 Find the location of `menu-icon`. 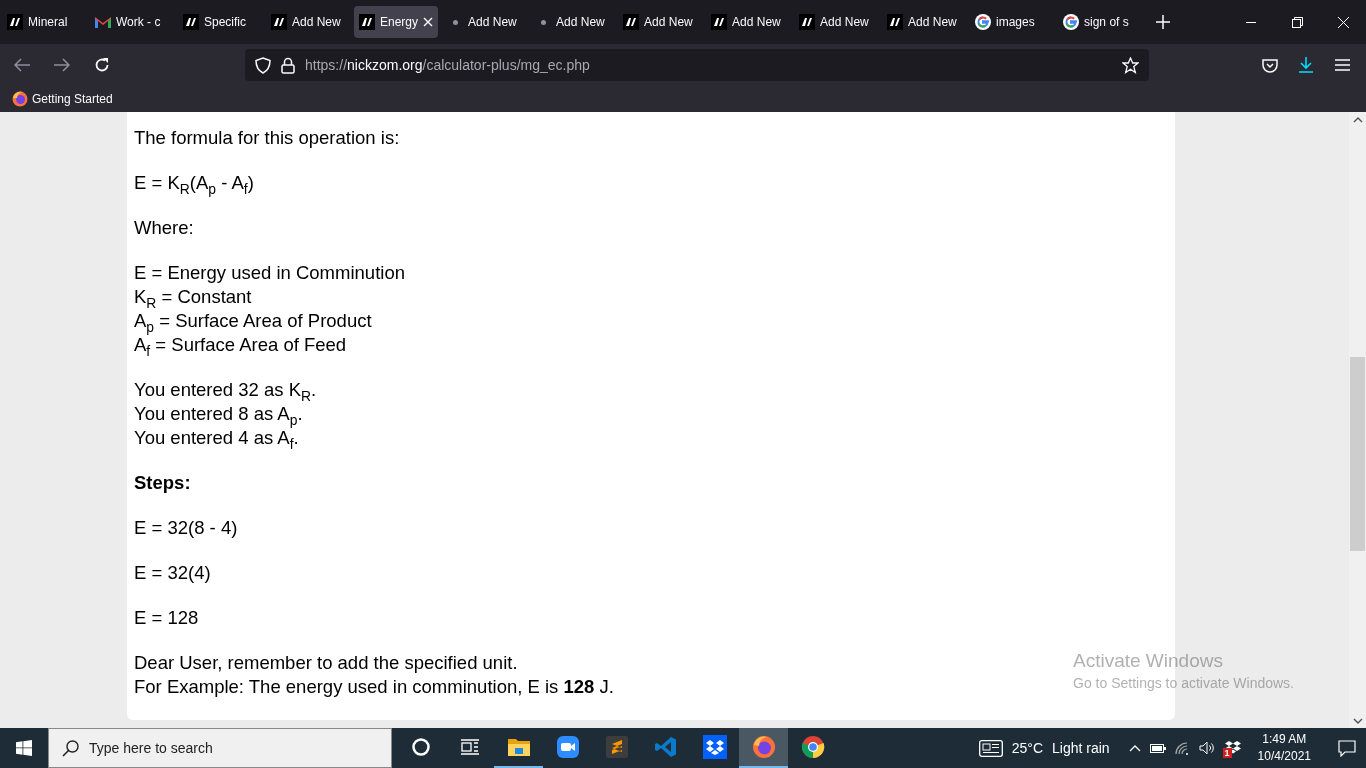

menu-icon is located at coordinates (1342, 65).